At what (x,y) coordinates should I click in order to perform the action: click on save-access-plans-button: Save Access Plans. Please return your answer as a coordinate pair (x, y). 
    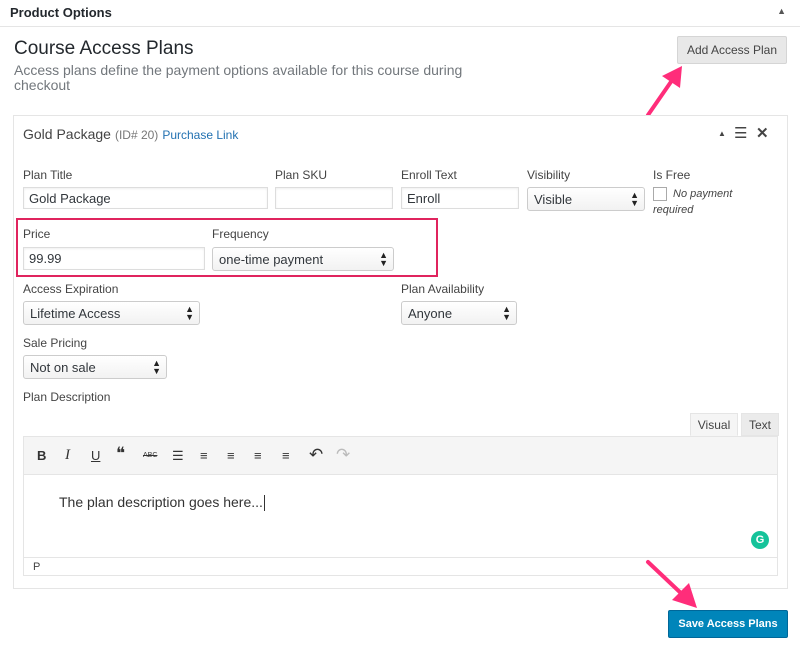
    Looking at the image, I should click on (728, 624).